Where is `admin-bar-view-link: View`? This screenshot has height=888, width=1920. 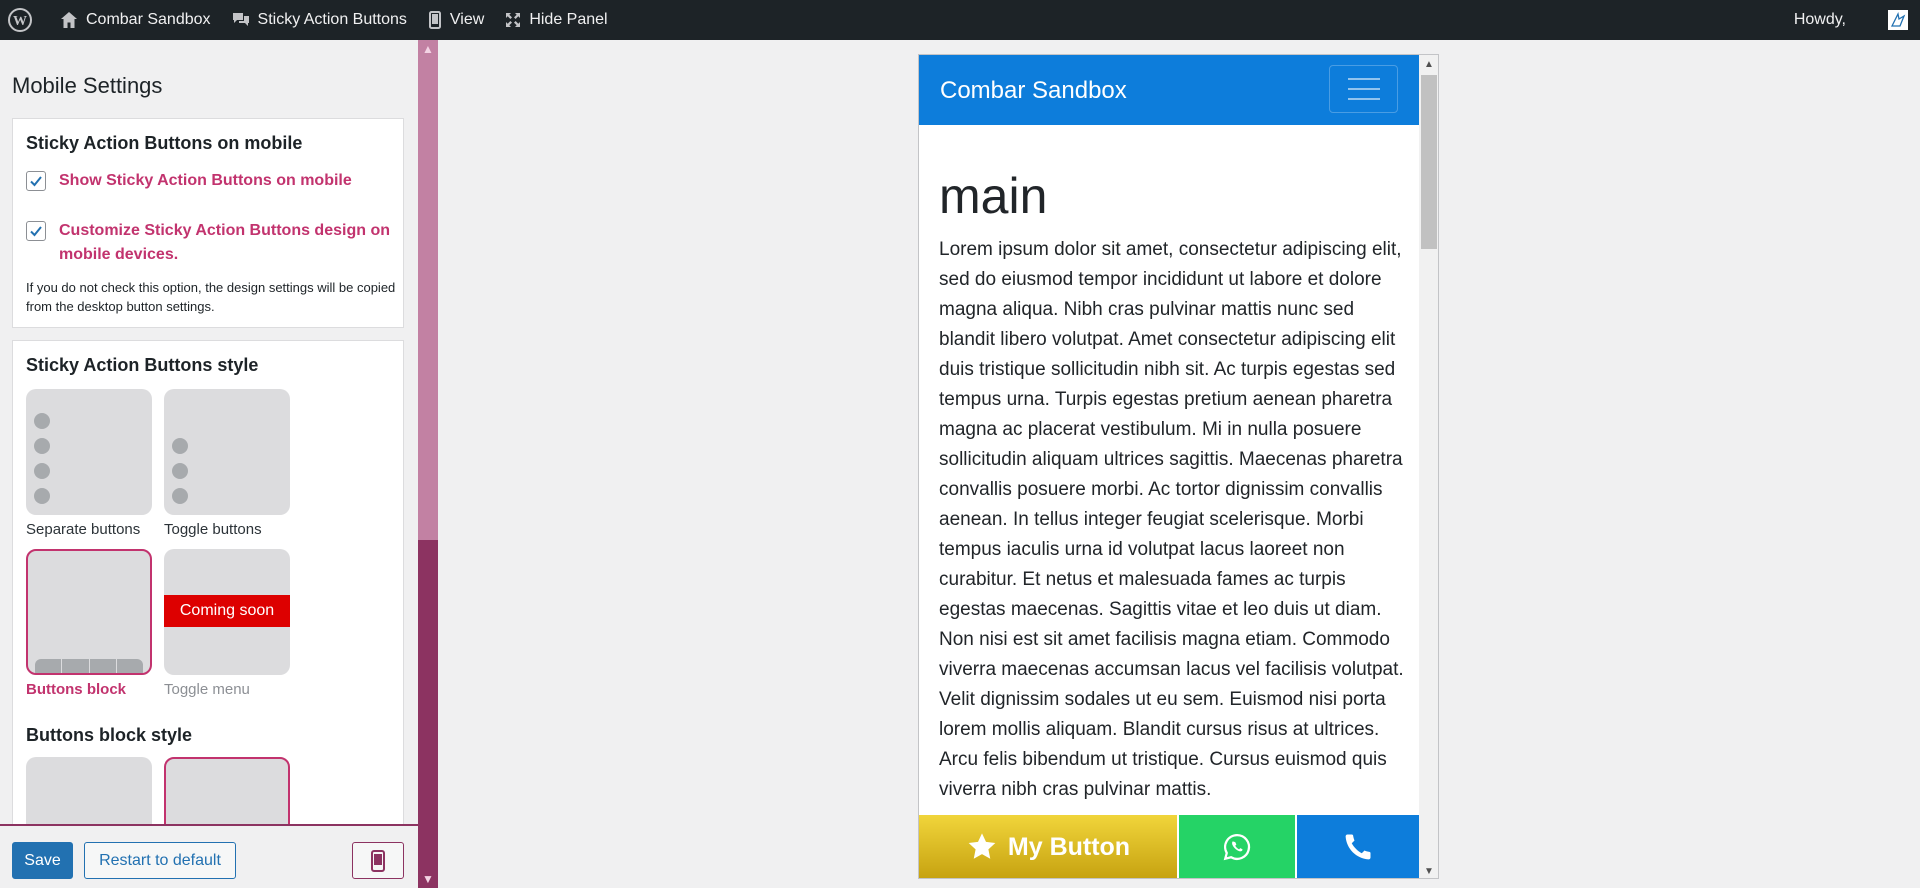 admin-bar-view-link: View is located at coordinates (455, 20).